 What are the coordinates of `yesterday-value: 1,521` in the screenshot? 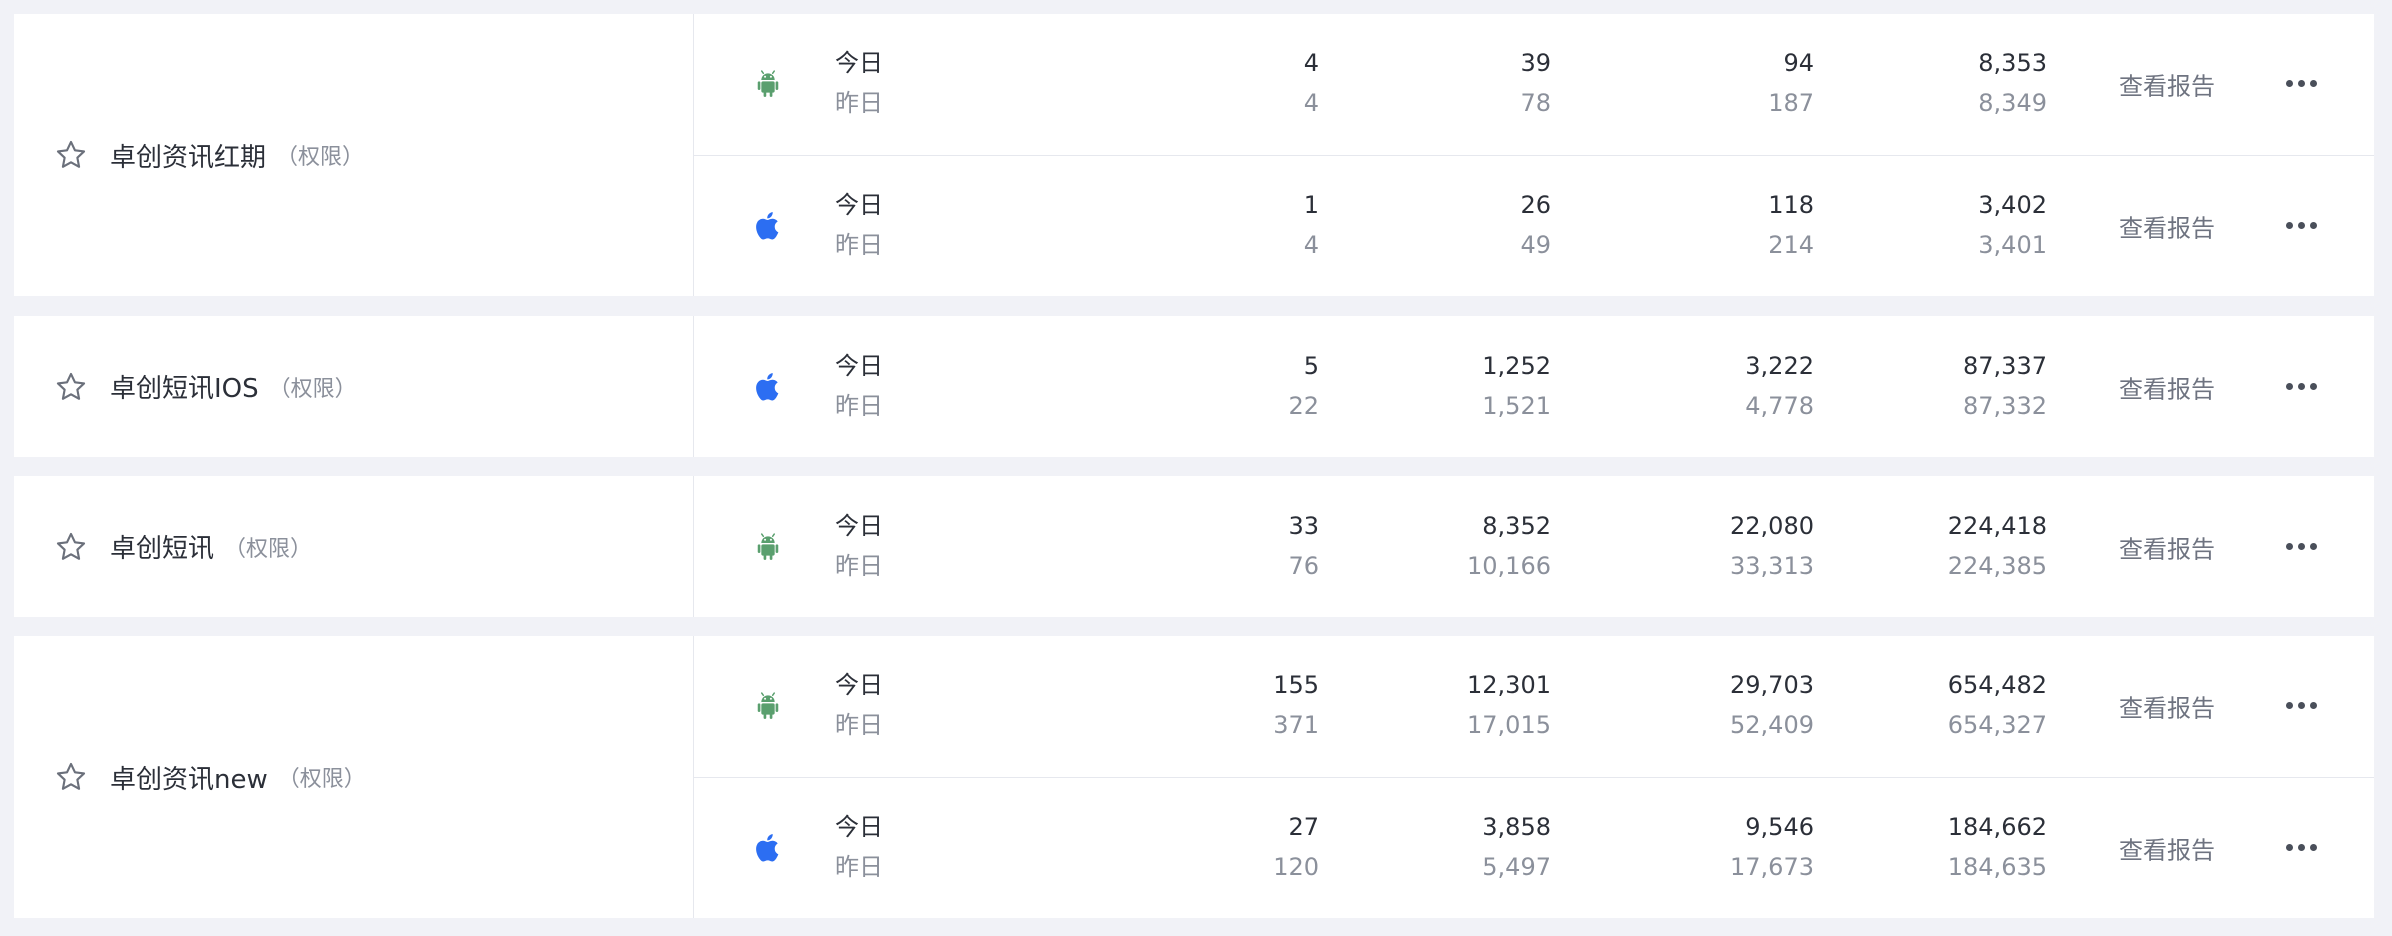 It's located at (1516, 405).